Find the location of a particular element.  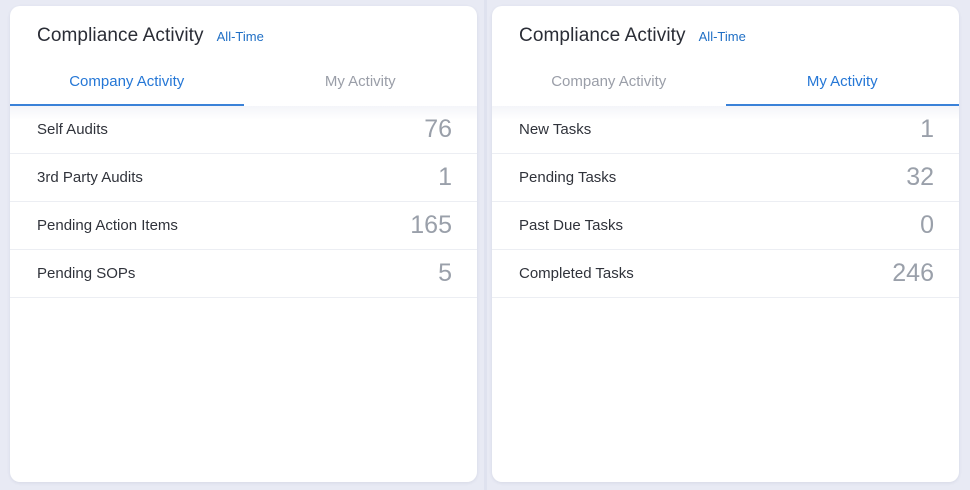

list-item-count: 165 is located at coordinates (431, 225).